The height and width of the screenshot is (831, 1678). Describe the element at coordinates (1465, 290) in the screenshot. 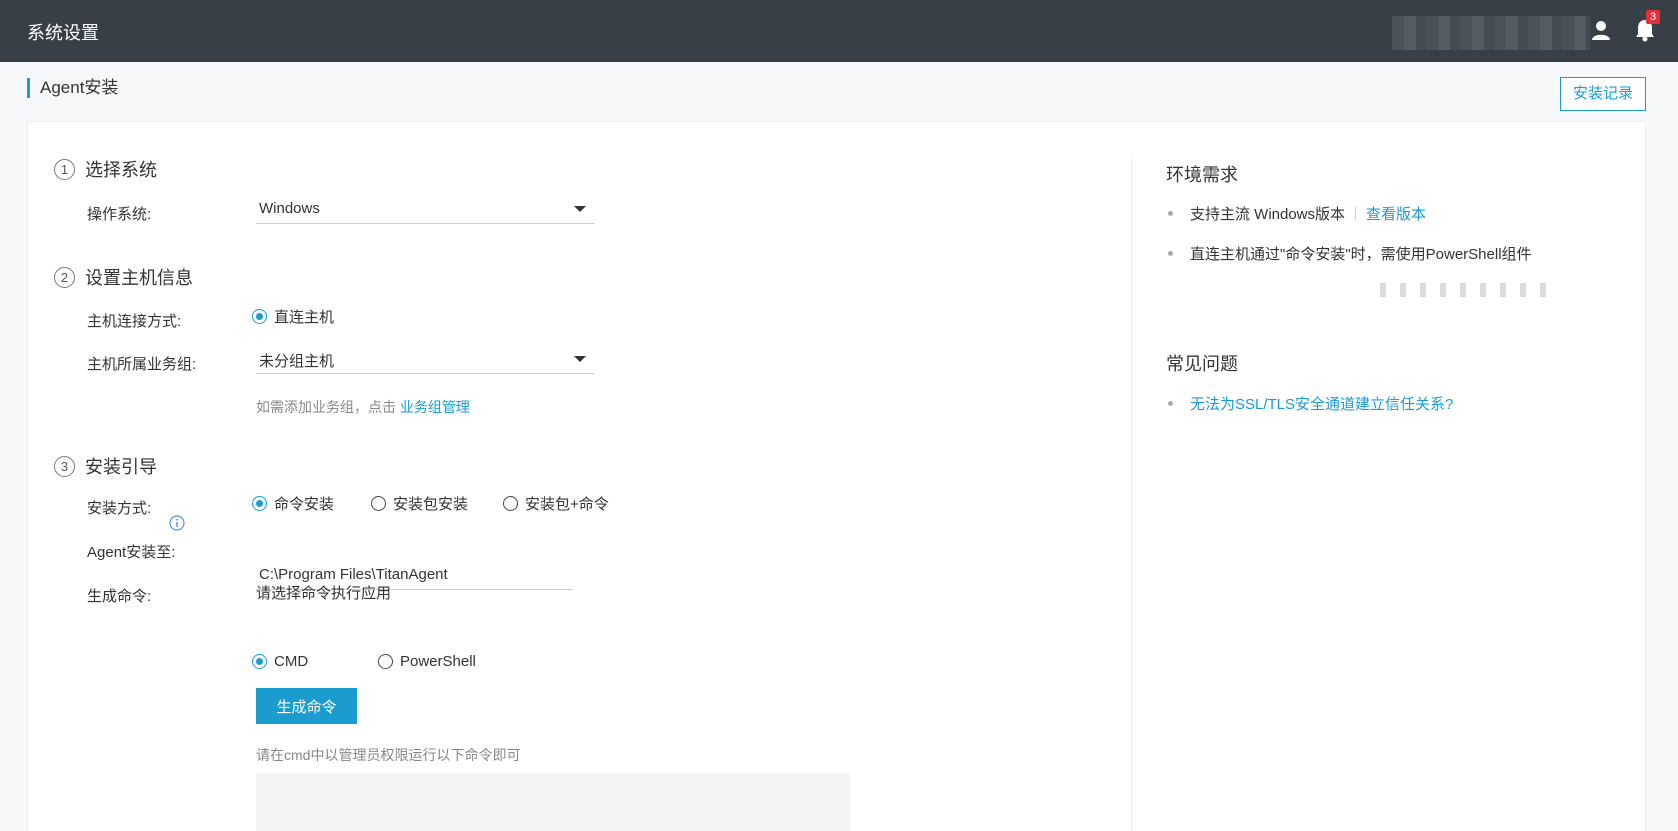

I see `redacted-text` at that location.